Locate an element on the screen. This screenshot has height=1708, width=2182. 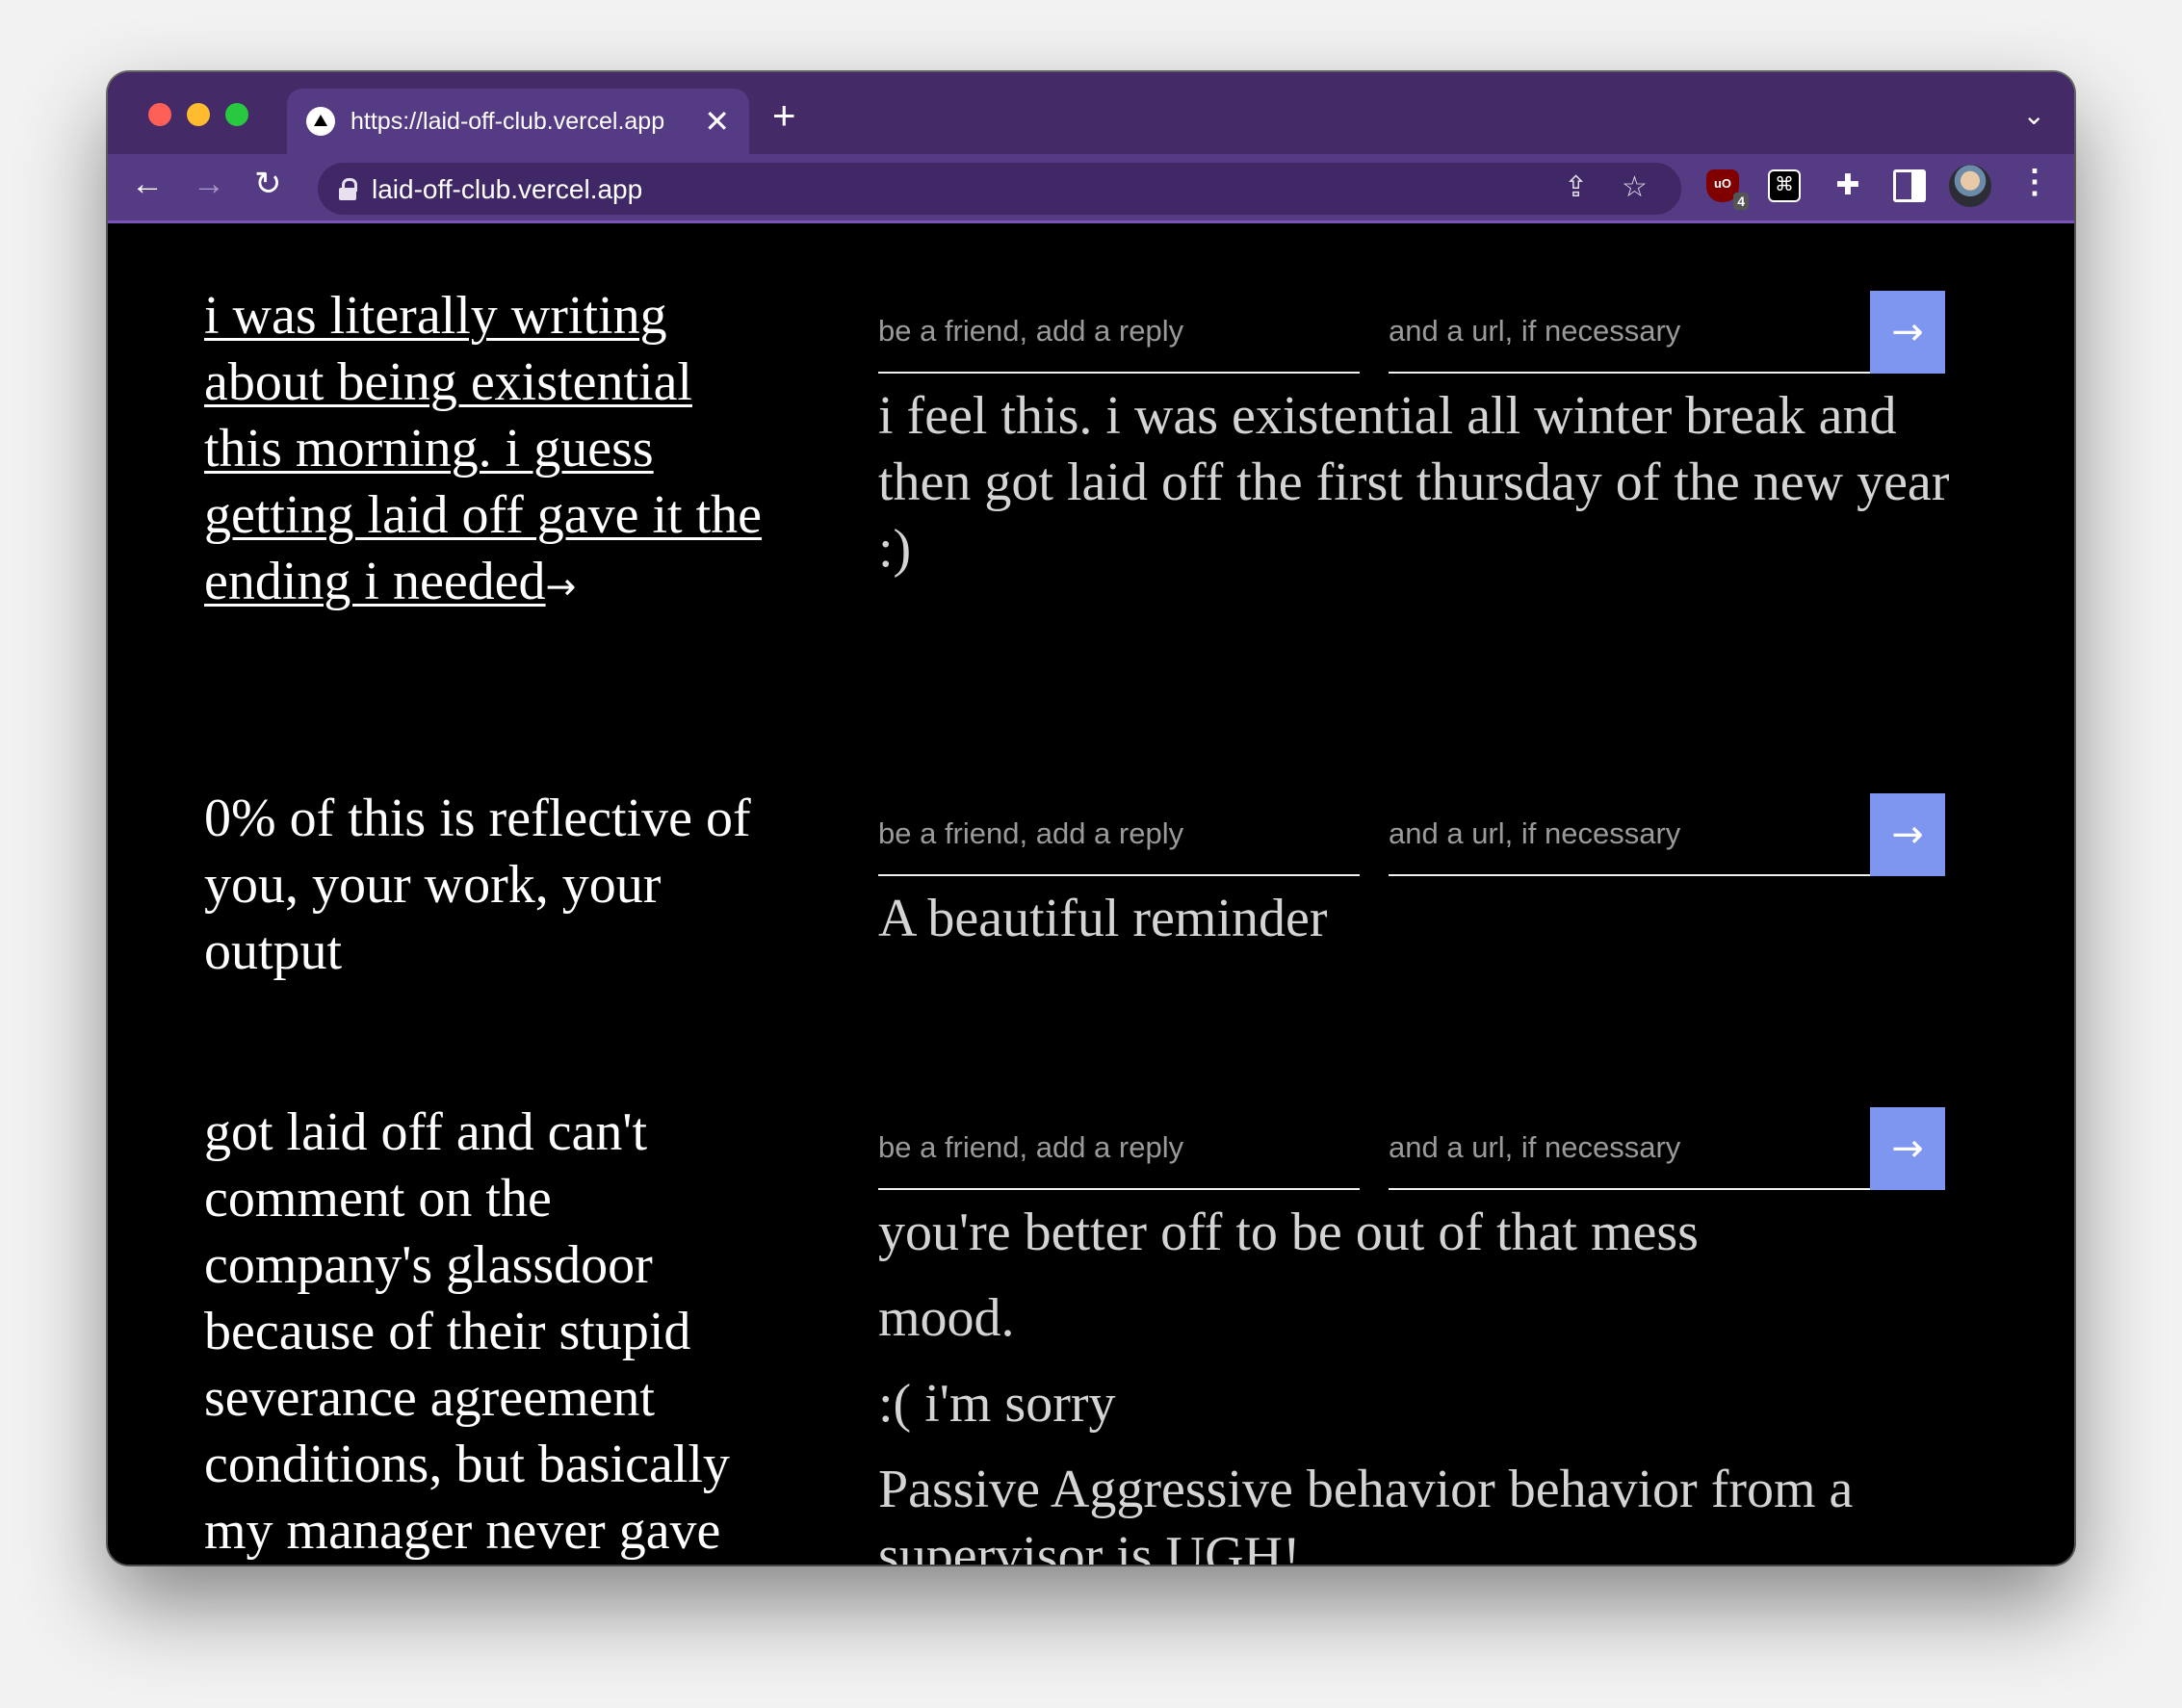
minimize-window-button is located at coordinates (198, 114).